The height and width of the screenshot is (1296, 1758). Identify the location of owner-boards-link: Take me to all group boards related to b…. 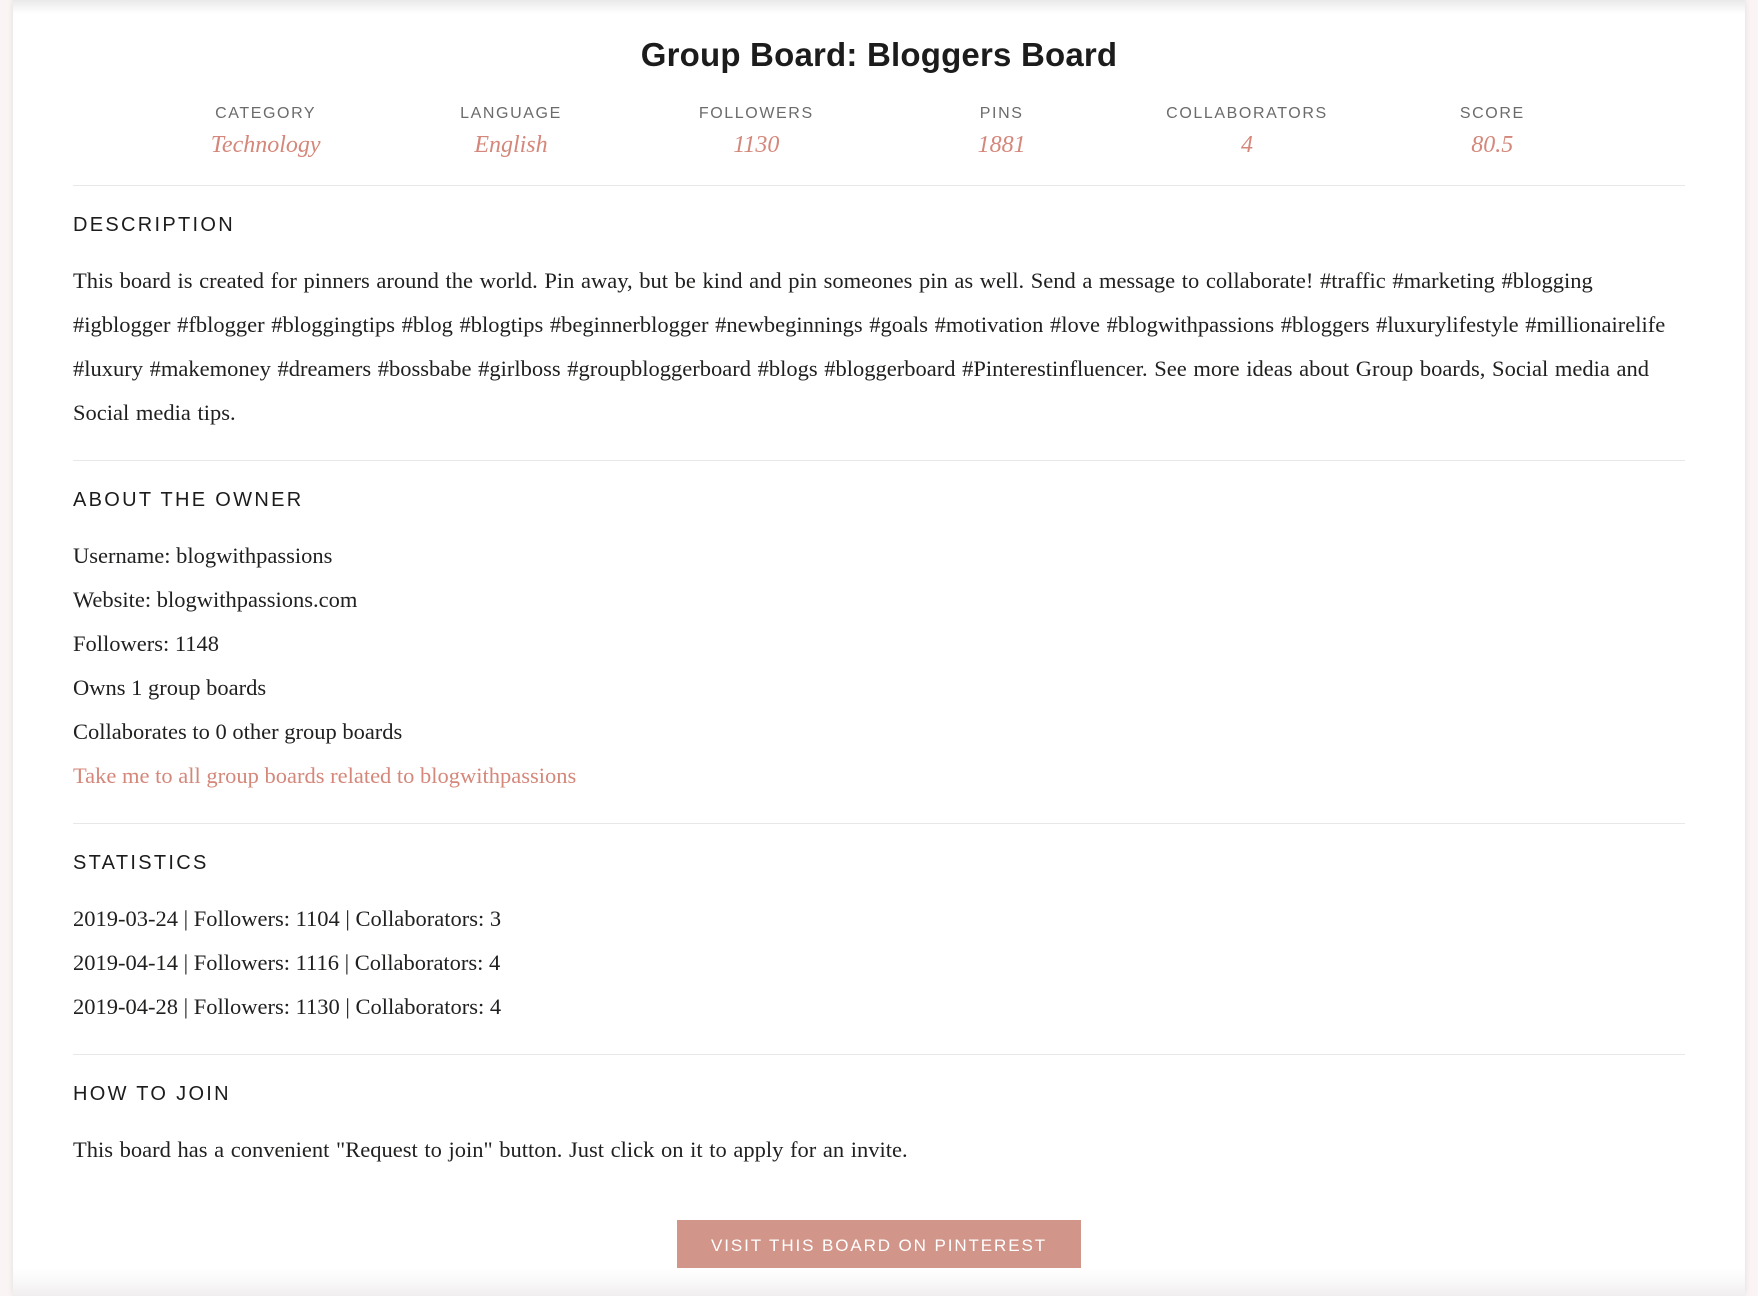
(324, 776).